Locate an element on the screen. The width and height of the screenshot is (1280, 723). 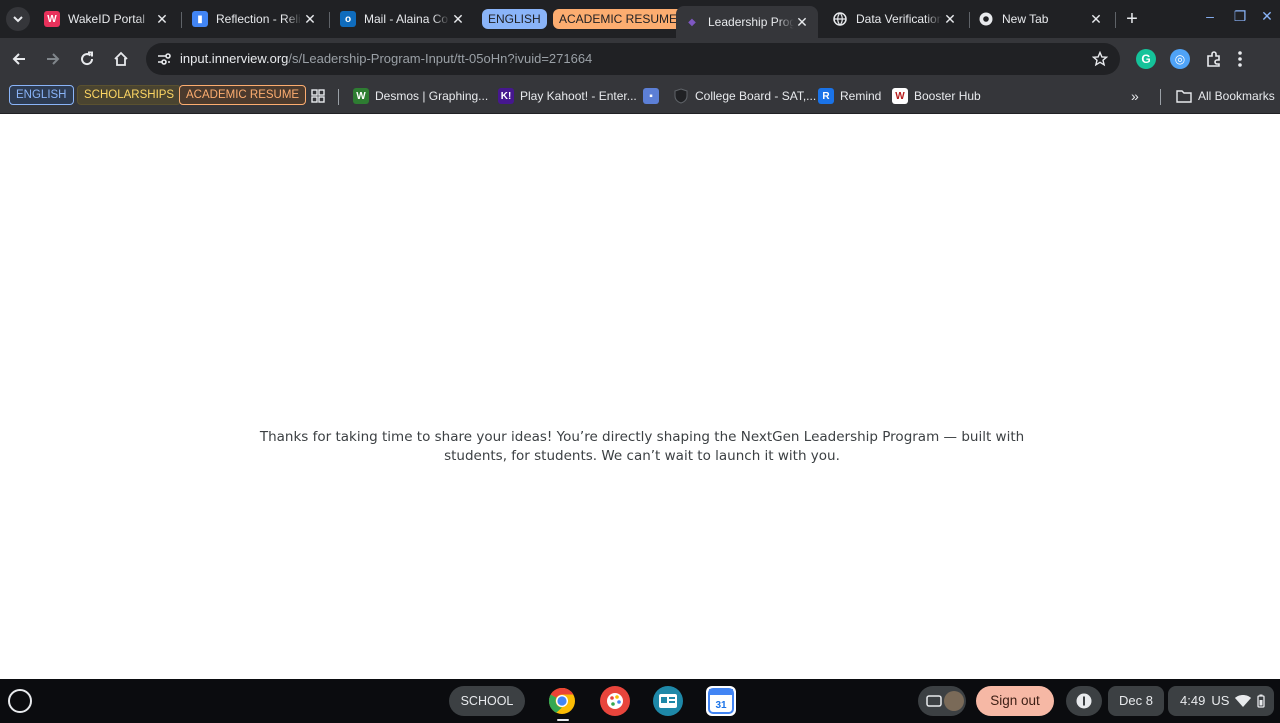
site-info-icon is located at coordinates (164, 59).